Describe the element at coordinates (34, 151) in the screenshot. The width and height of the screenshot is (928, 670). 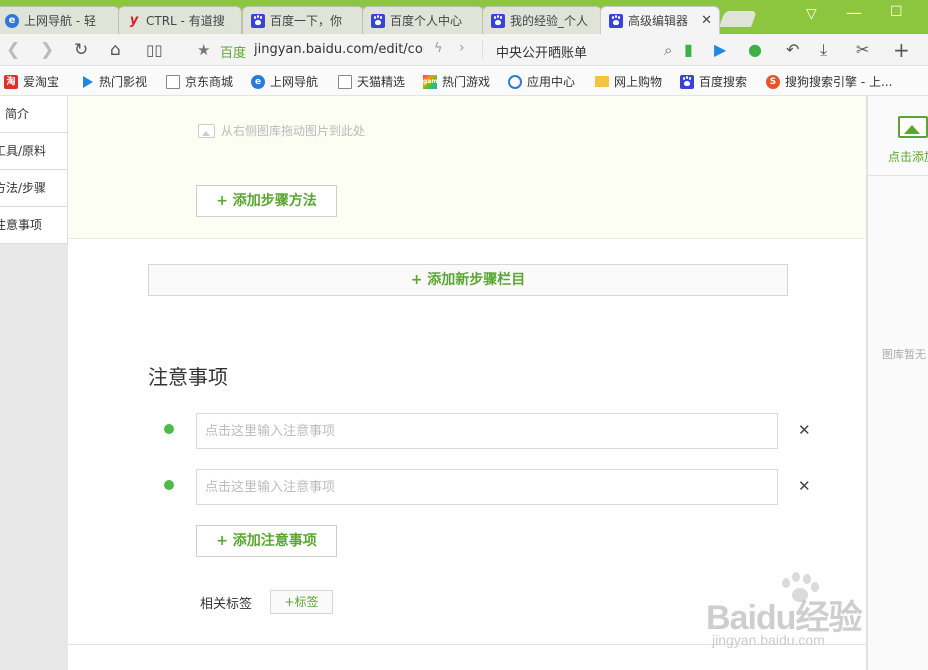
I see `nav-item-tools: 工具/原料` at that location.